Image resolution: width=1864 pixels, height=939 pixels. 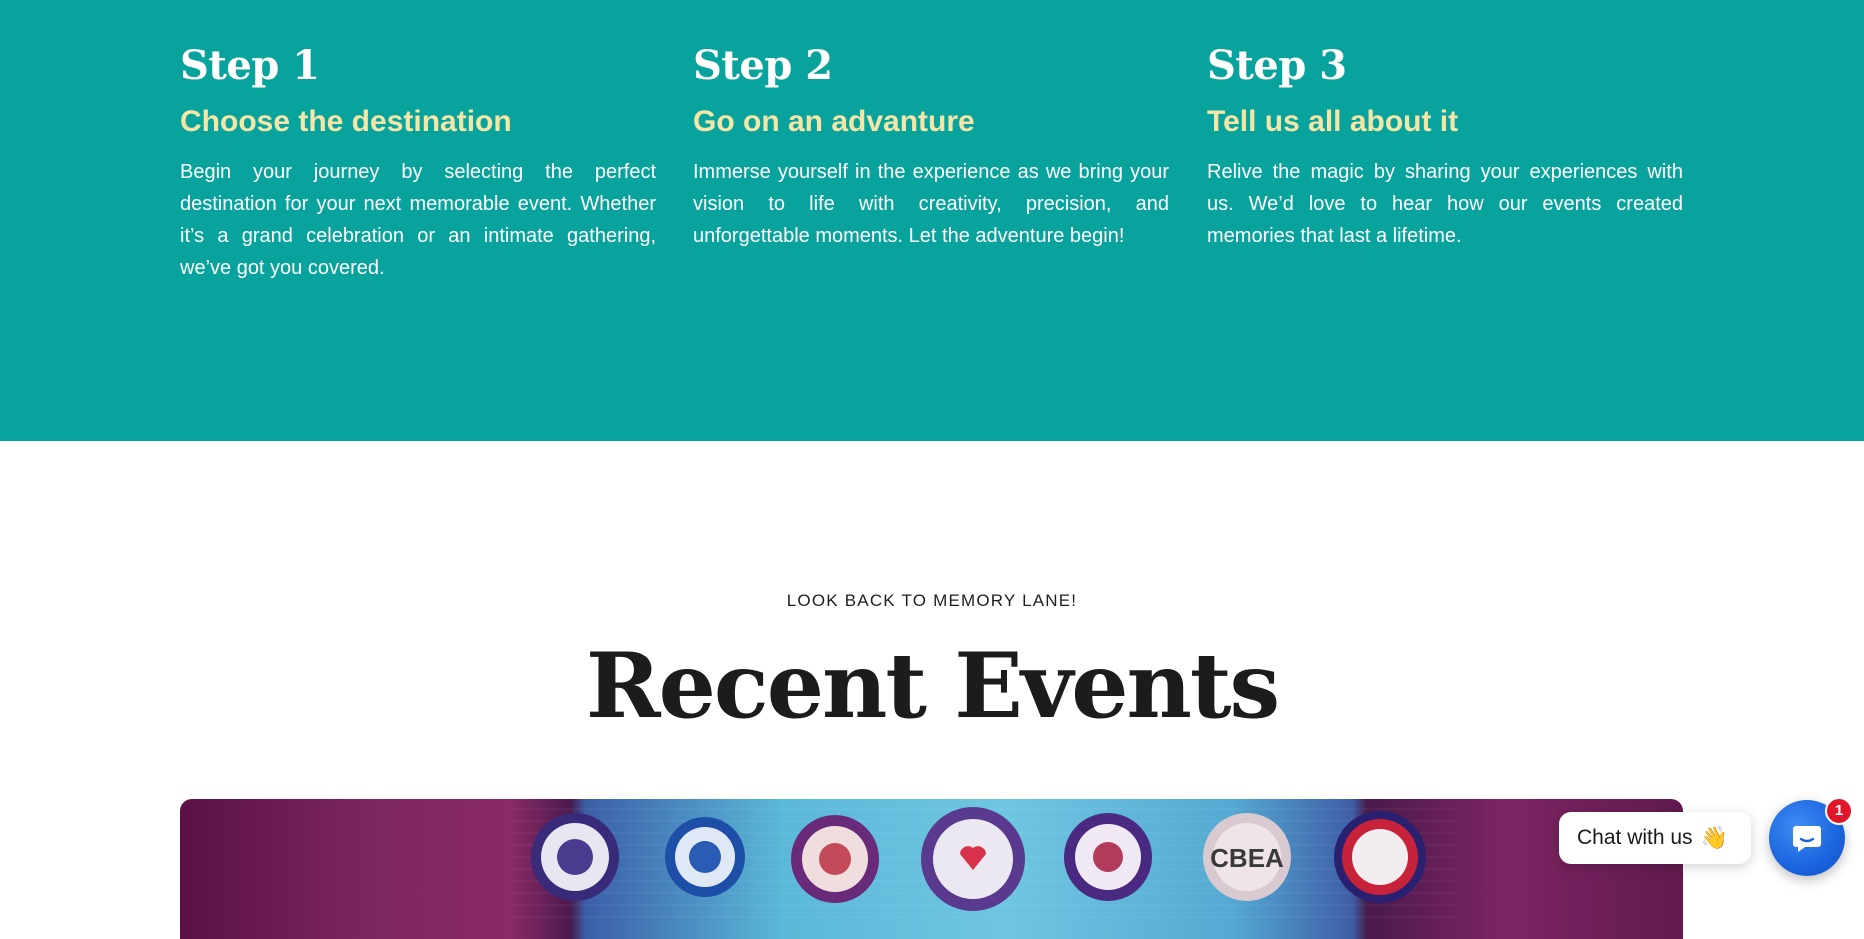 I want to click on waving-hand-icon: 👋, so click(x=1714, y=837).